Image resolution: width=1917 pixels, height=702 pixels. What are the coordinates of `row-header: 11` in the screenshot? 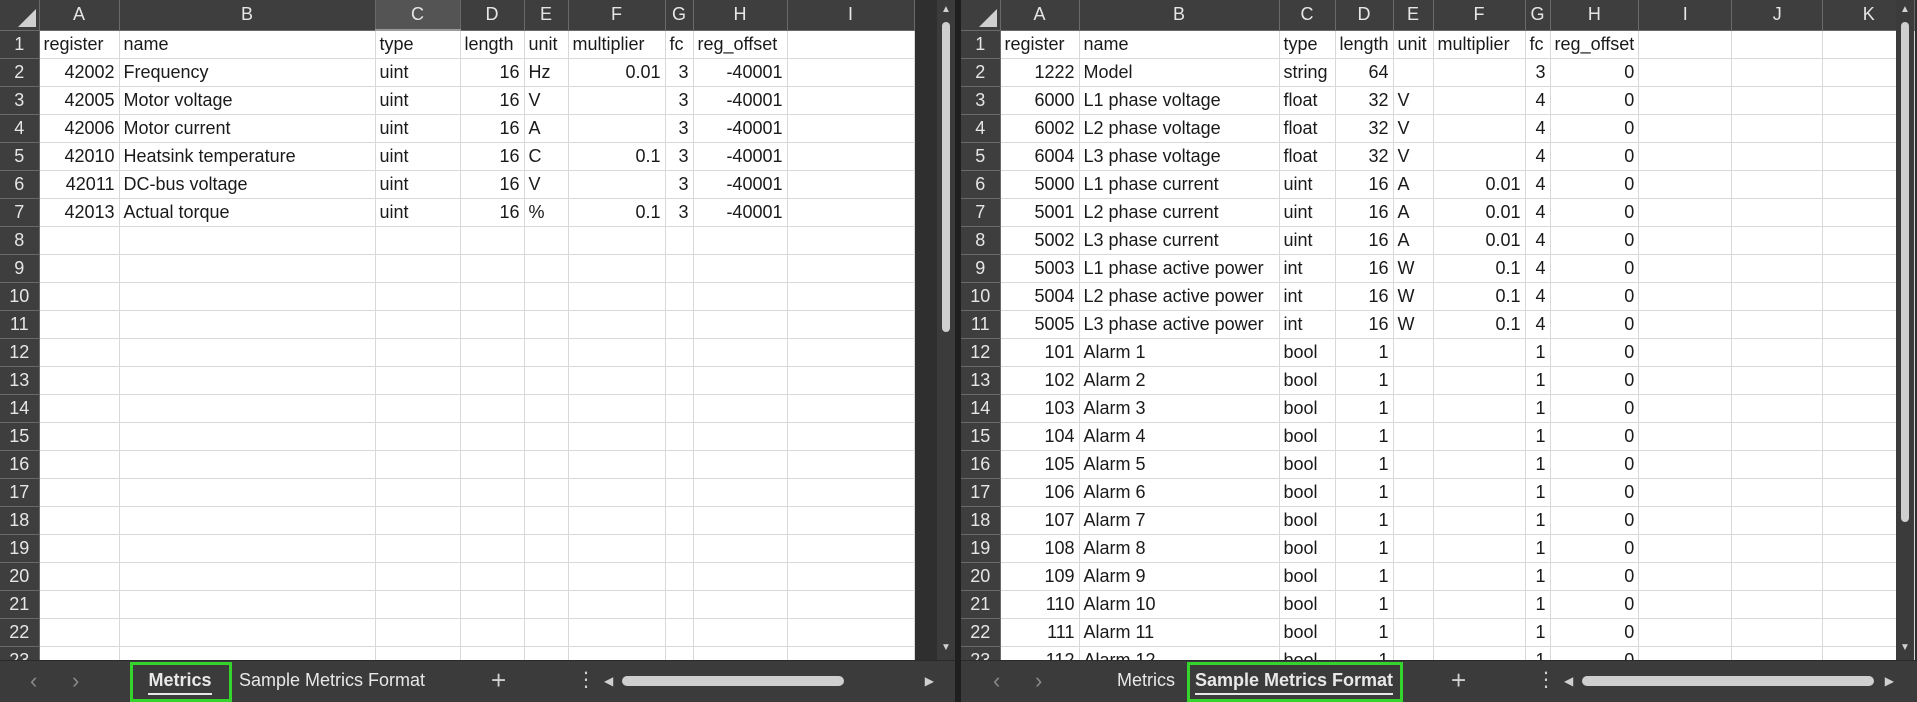 It's located at (20, 324).